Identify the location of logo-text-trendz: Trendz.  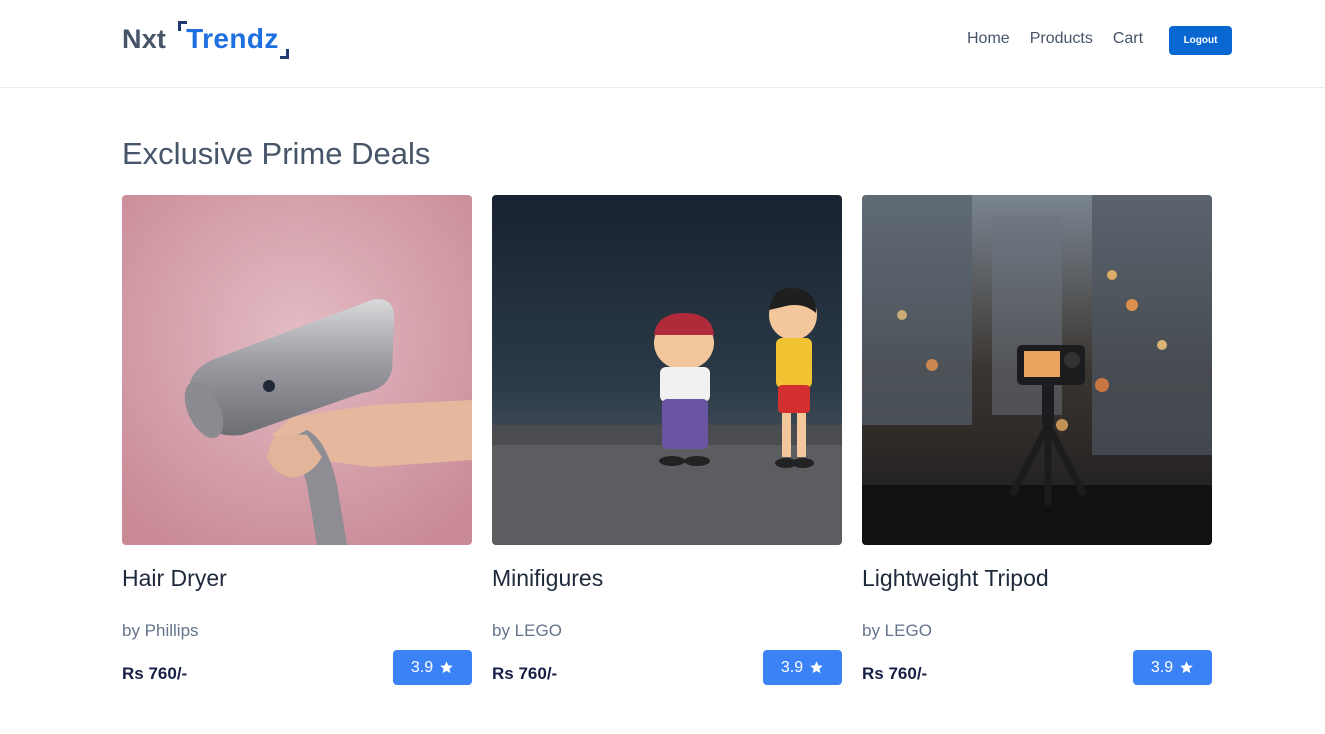
(232, 38).